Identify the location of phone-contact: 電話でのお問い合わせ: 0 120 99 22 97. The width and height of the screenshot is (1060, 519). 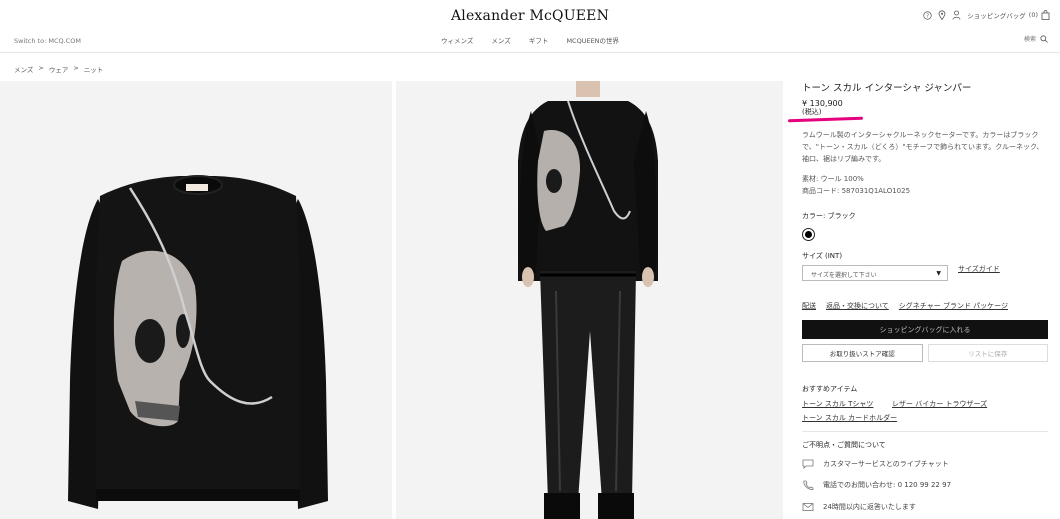
(876, 485).